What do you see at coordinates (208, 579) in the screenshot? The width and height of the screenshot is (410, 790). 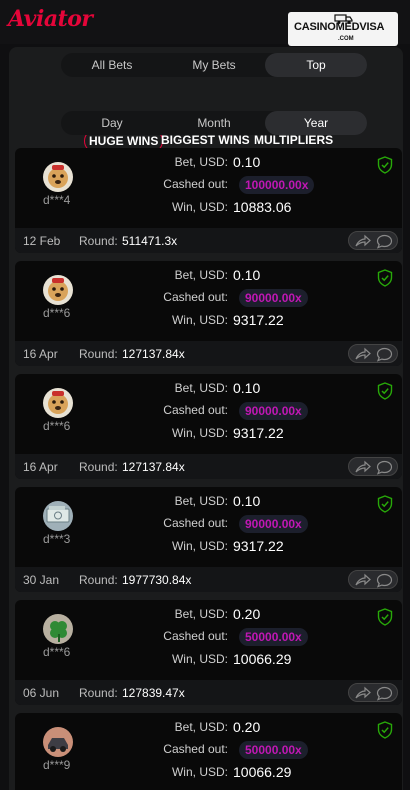 I see `bet-footer: 30 Jan Round: 1977730.84x` at bounding box center [208, 579].